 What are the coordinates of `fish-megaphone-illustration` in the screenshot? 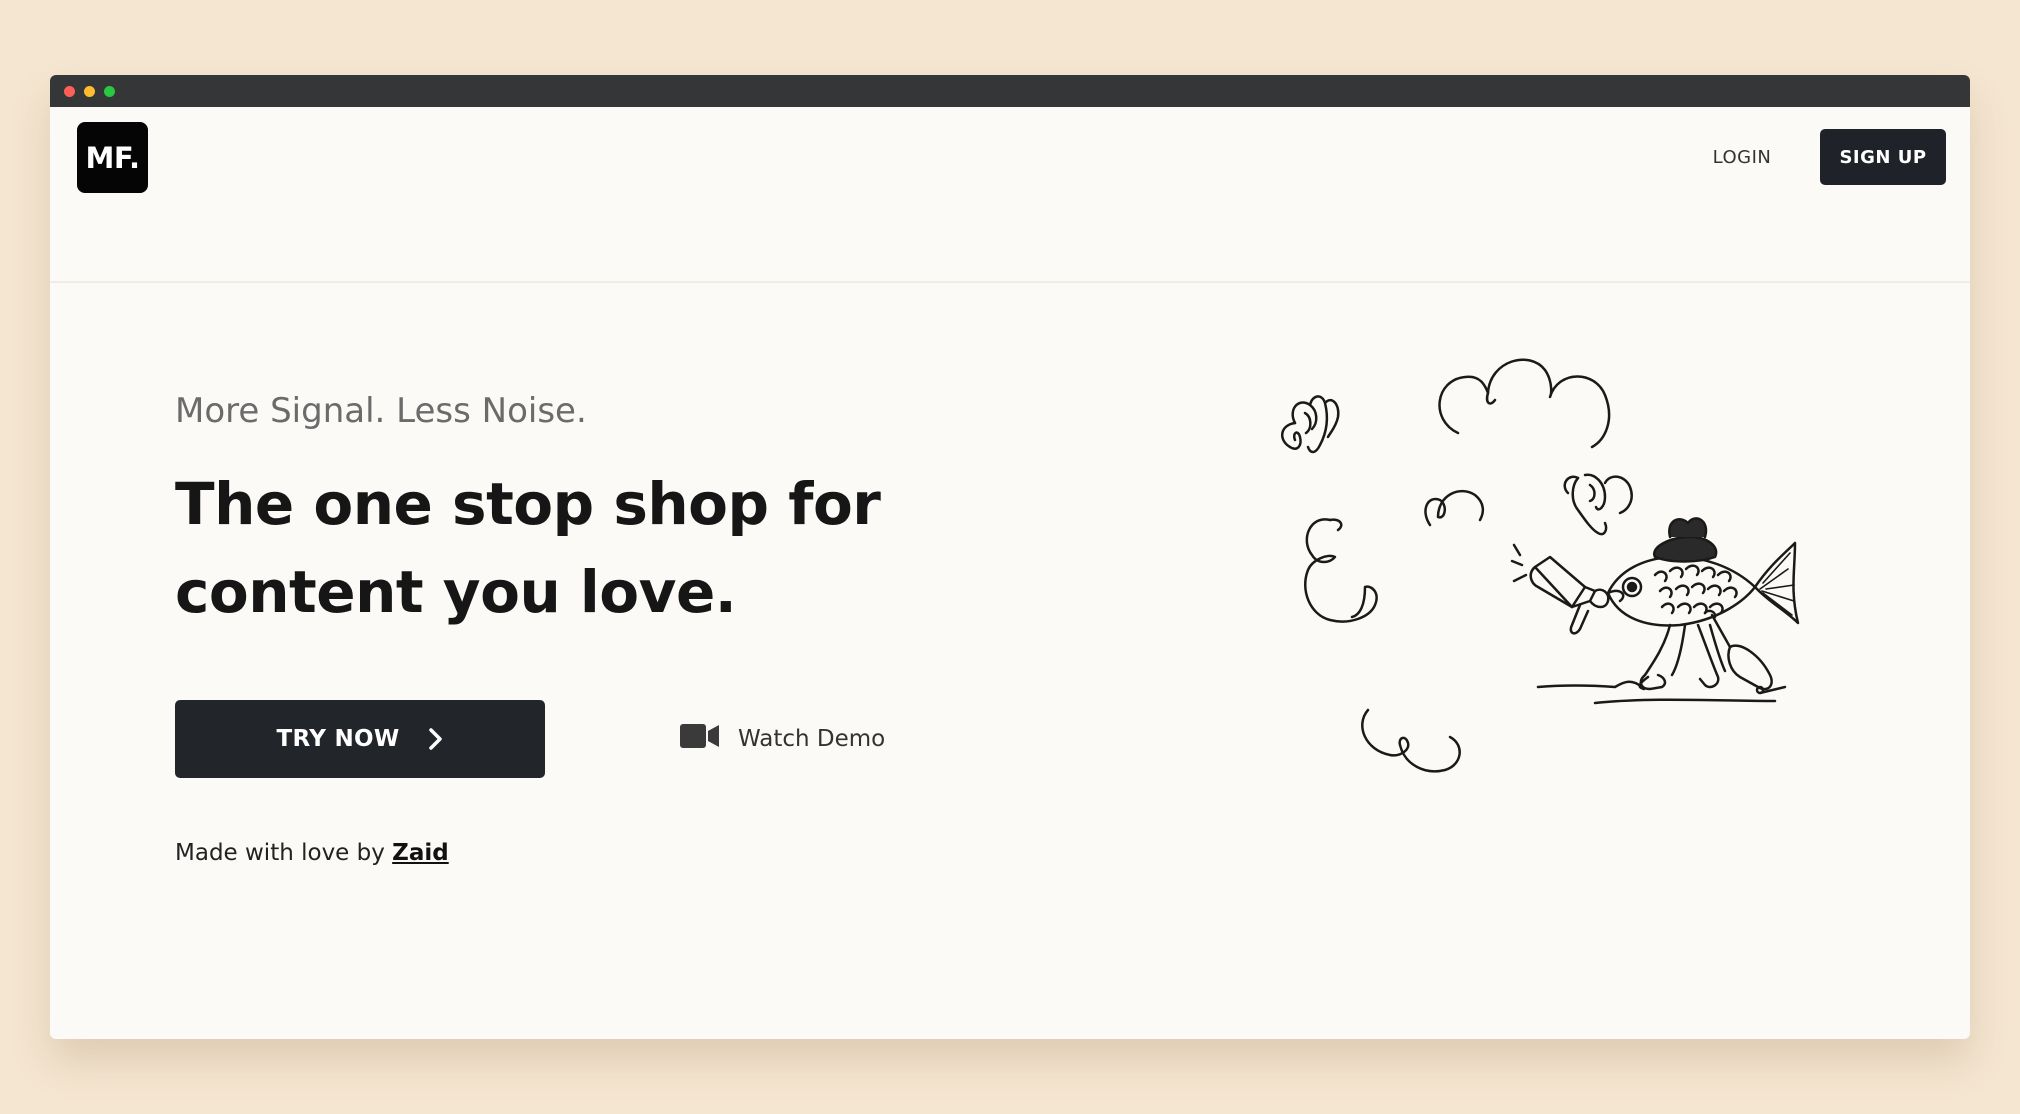 It's located at (1540, 565).